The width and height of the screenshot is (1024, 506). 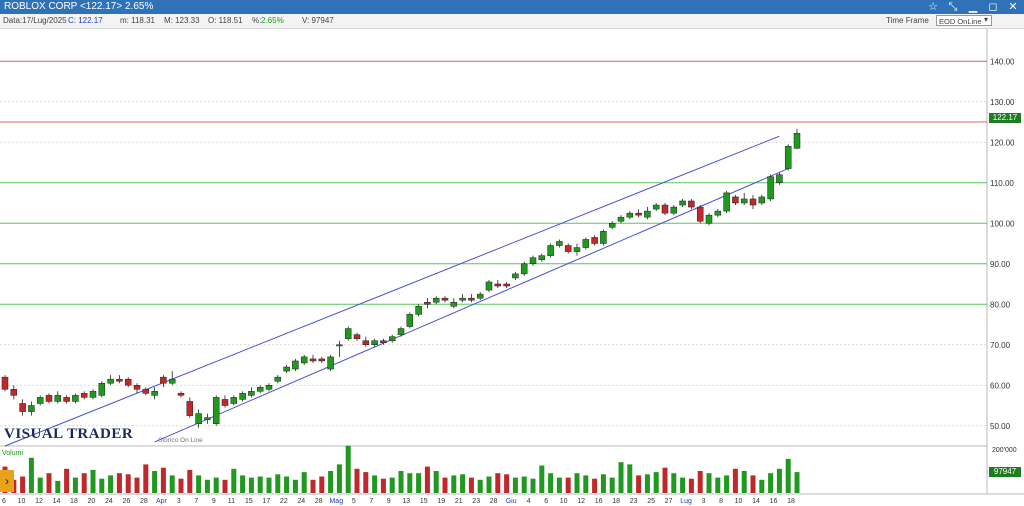 What do you see at coordinates (739, 501) in the screenshot?
I see `x-tick-label: 10` at bounding box center [739, 501].